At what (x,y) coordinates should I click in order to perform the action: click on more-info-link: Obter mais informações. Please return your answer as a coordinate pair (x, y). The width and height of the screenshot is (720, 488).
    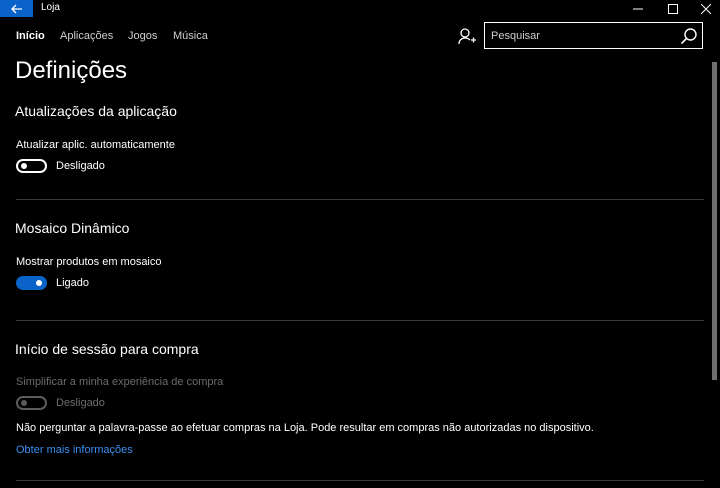
    Looking at the image, I should click on (74, 450).